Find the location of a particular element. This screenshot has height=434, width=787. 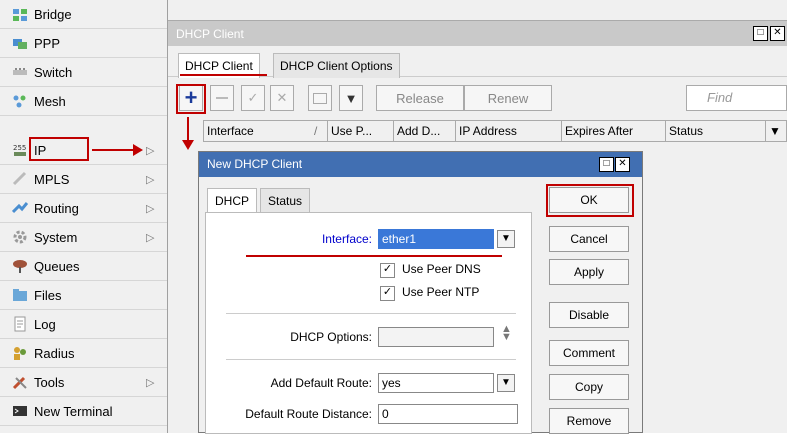

dhcp-options-label: DHCP Options: is located at coordinates (331, 337).